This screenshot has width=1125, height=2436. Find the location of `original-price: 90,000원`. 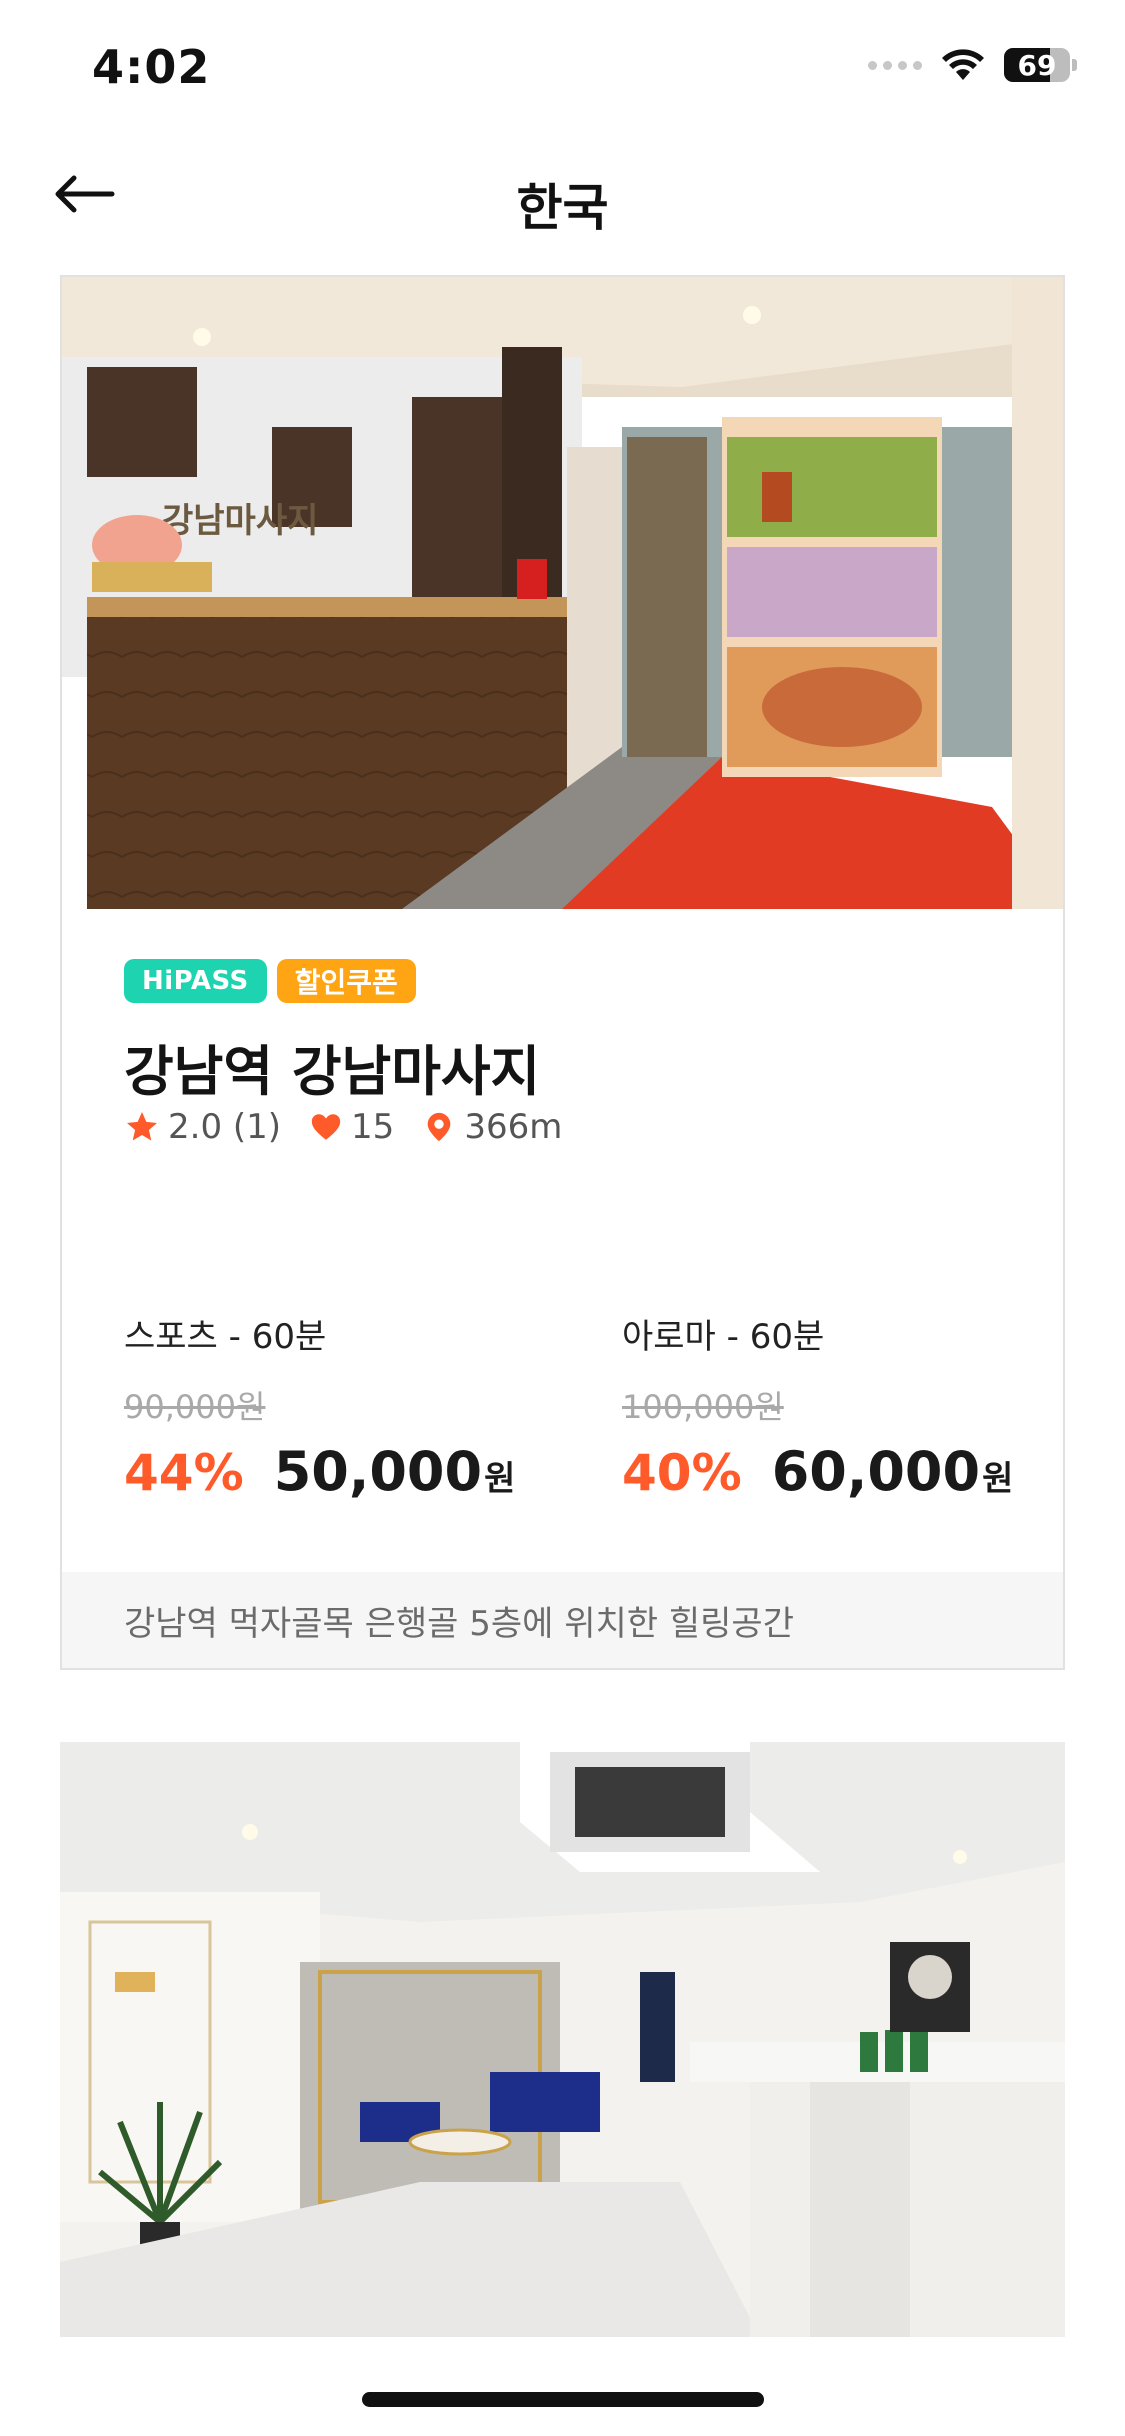

original-price: 90,000원 is located at coordinates (195, 1407).